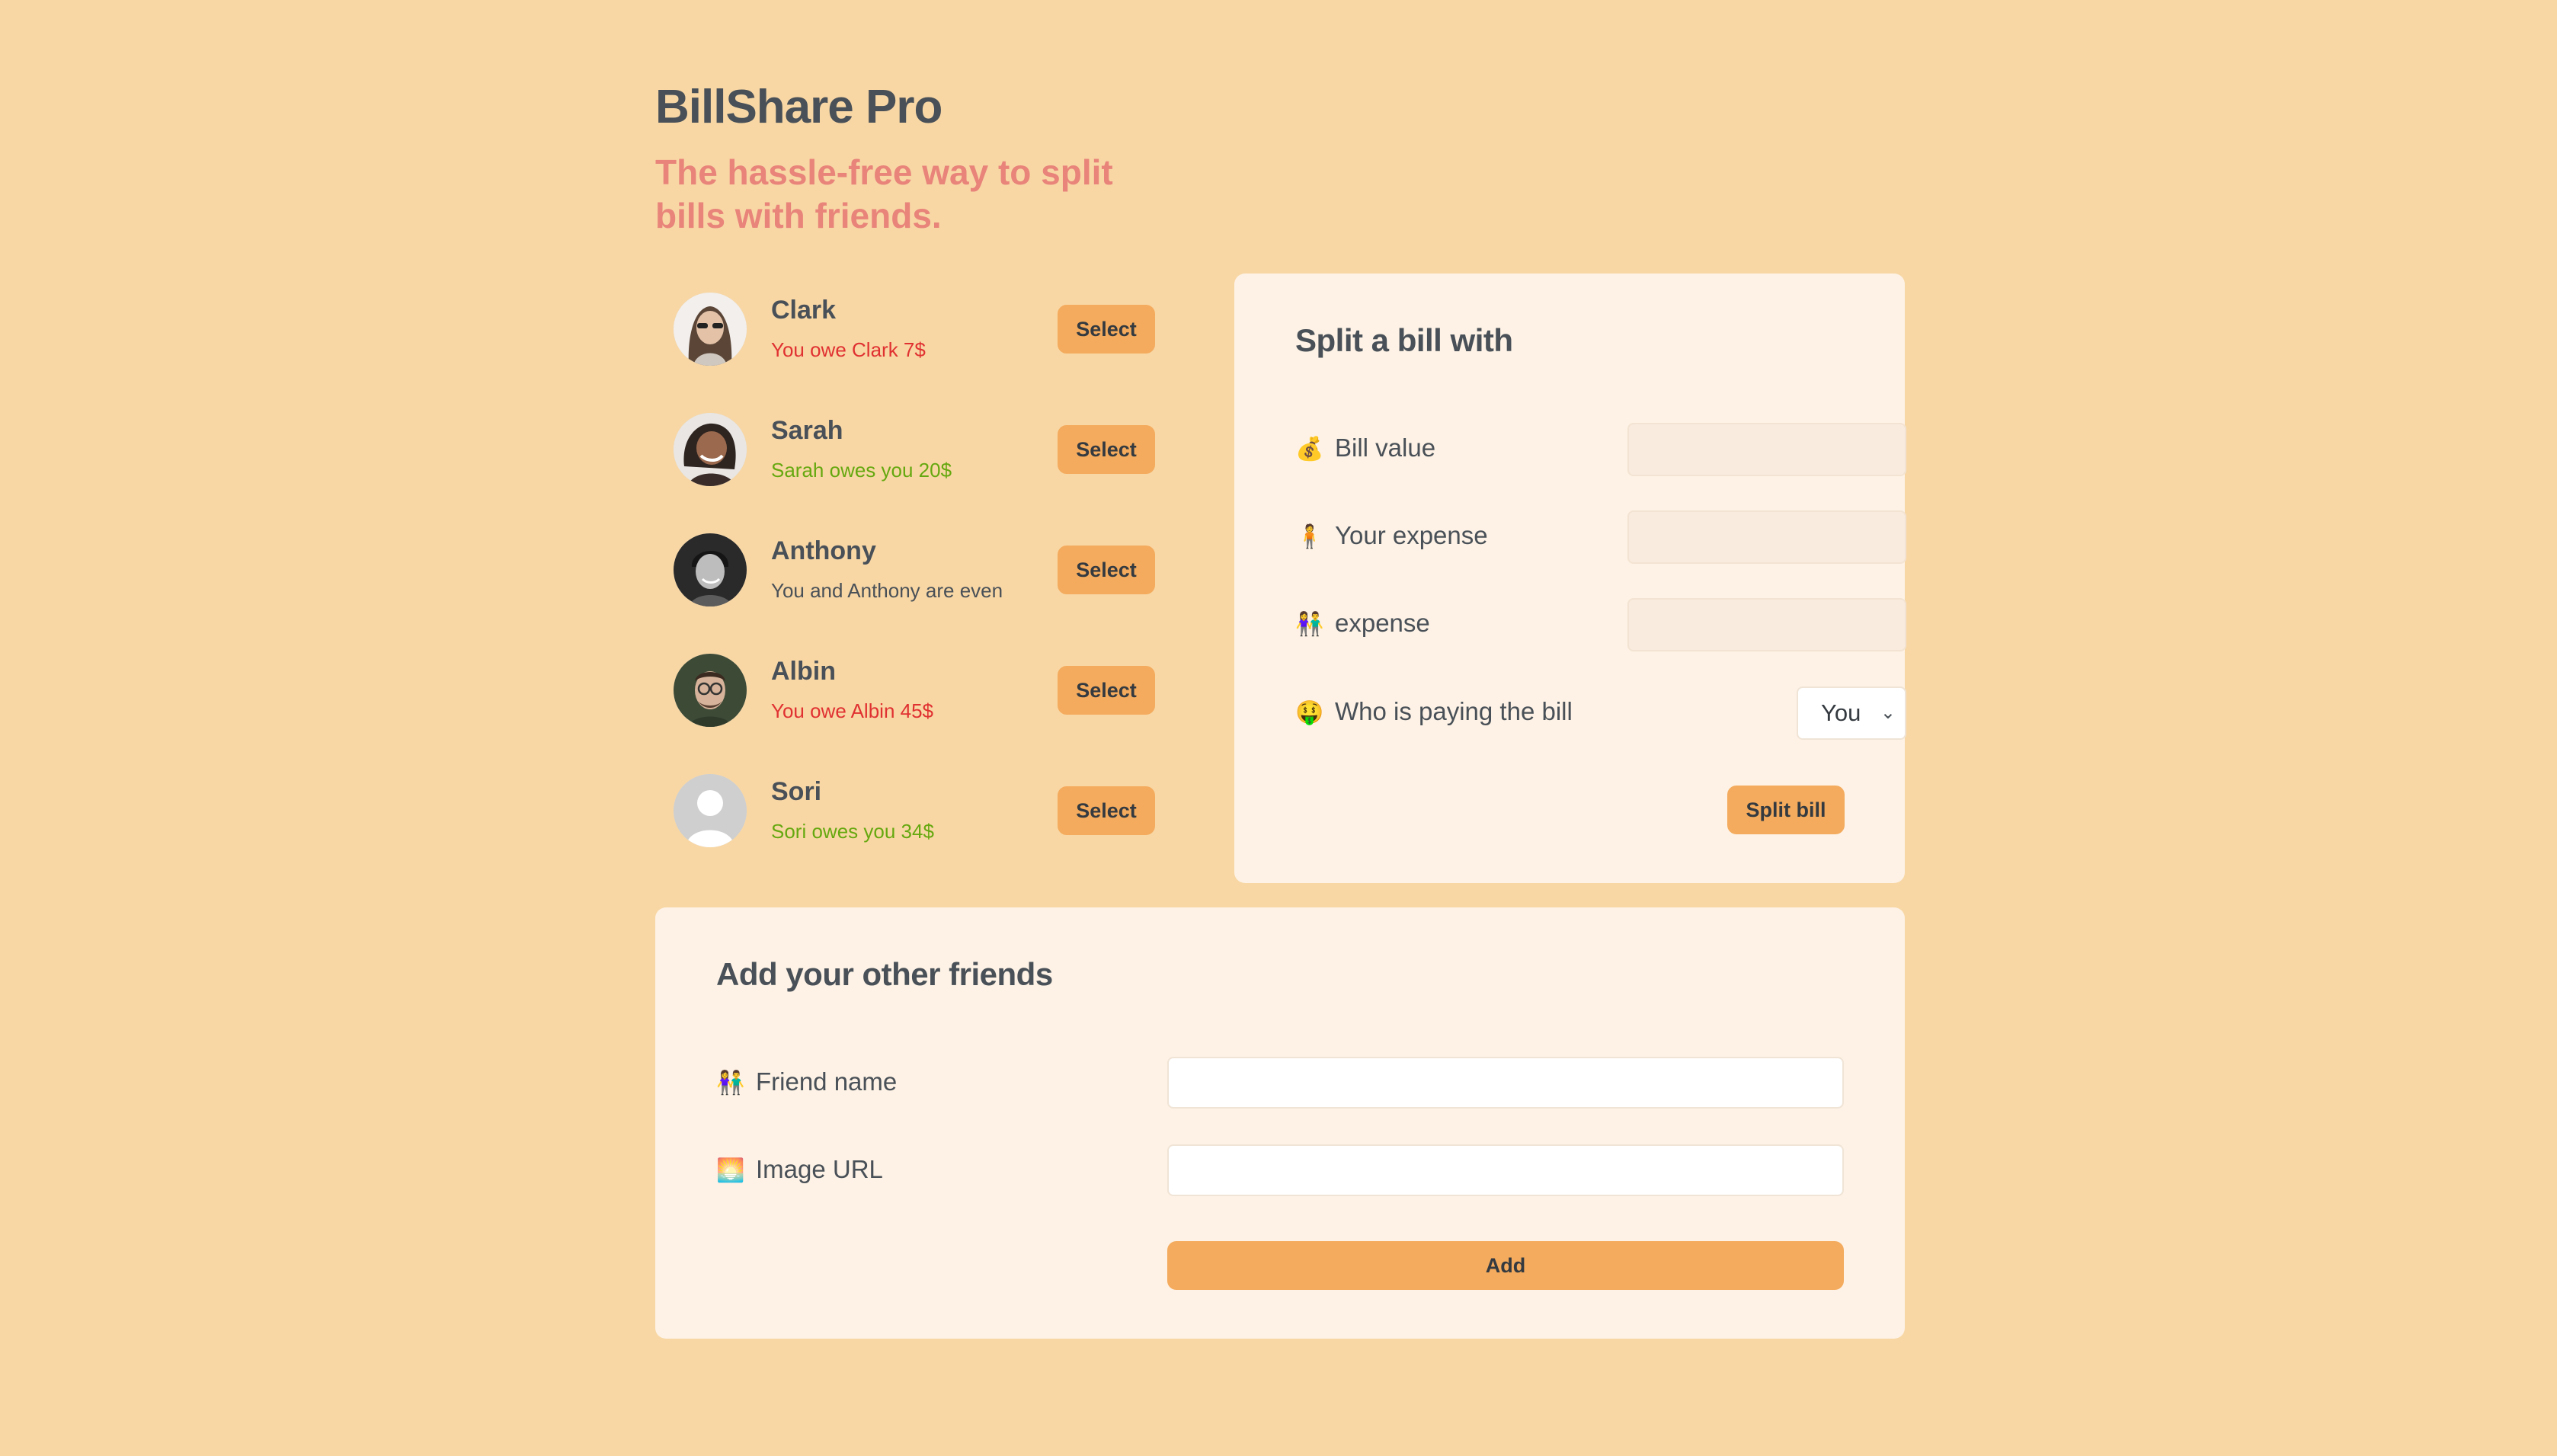 This screenshot has height=1456, width=2557. I want to click on avatar-sarah-image, so click(710, 449).